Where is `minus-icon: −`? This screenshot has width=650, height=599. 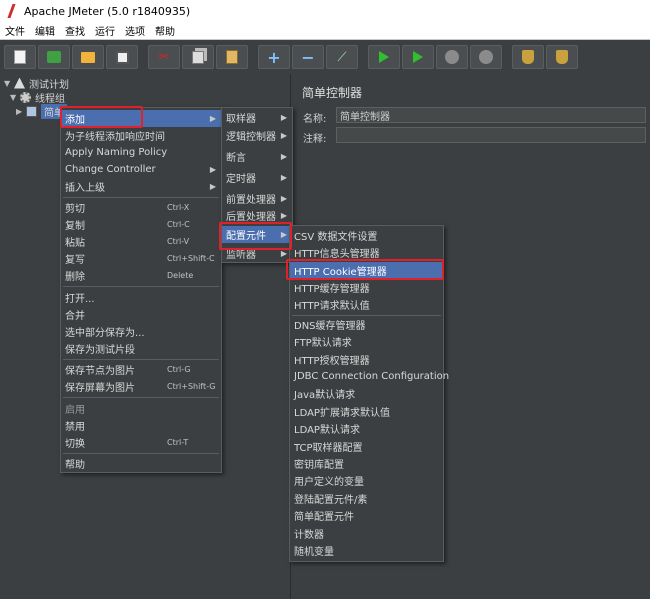
minus-icon: − is located at coordinates (308, 57).